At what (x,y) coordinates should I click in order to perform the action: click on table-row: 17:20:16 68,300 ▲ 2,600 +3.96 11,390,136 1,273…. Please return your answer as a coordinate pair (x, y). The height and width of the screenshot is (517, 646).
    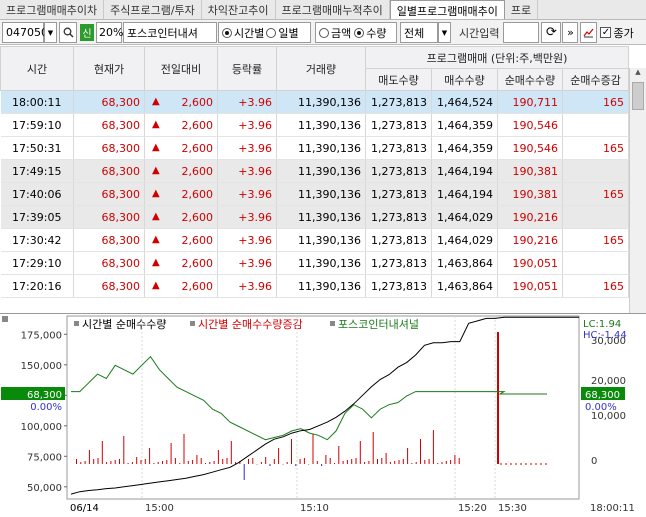
    Looking at the image, I should click on (315, 286).